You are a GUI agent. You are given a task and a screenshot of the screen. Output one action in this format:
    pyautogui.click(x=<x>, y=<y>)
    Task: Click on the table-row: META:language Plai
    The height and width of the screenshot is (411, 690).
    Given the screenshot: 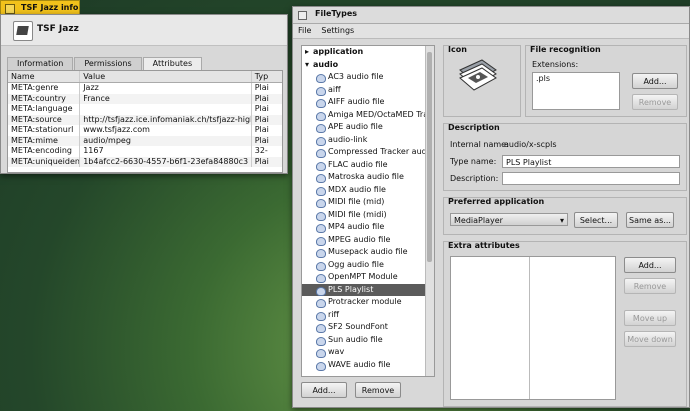 What is the action you would take?
    pyautogui.click(x=145, y=109)
    